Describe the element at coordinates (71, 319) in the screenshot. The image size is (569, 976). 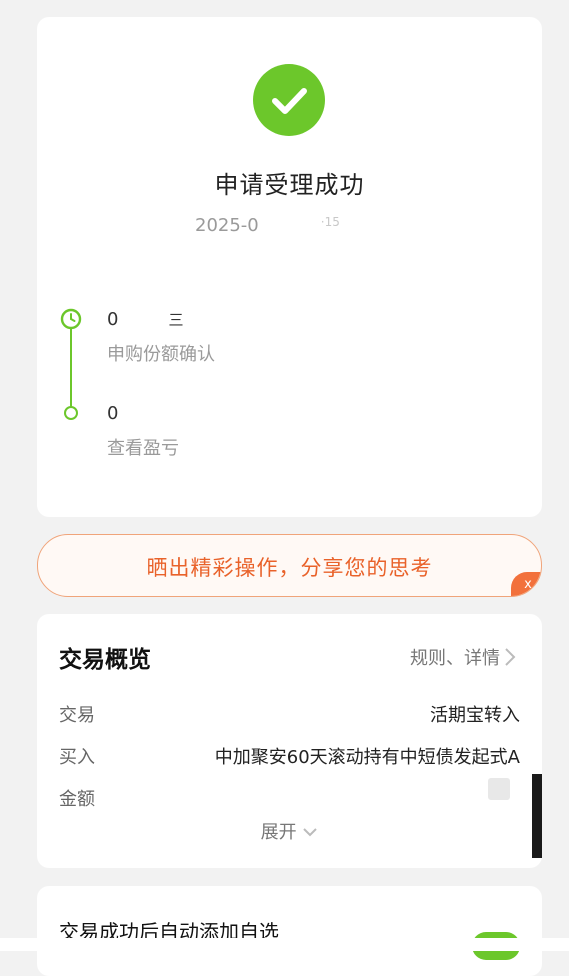
I see `clock-icon` at that location.